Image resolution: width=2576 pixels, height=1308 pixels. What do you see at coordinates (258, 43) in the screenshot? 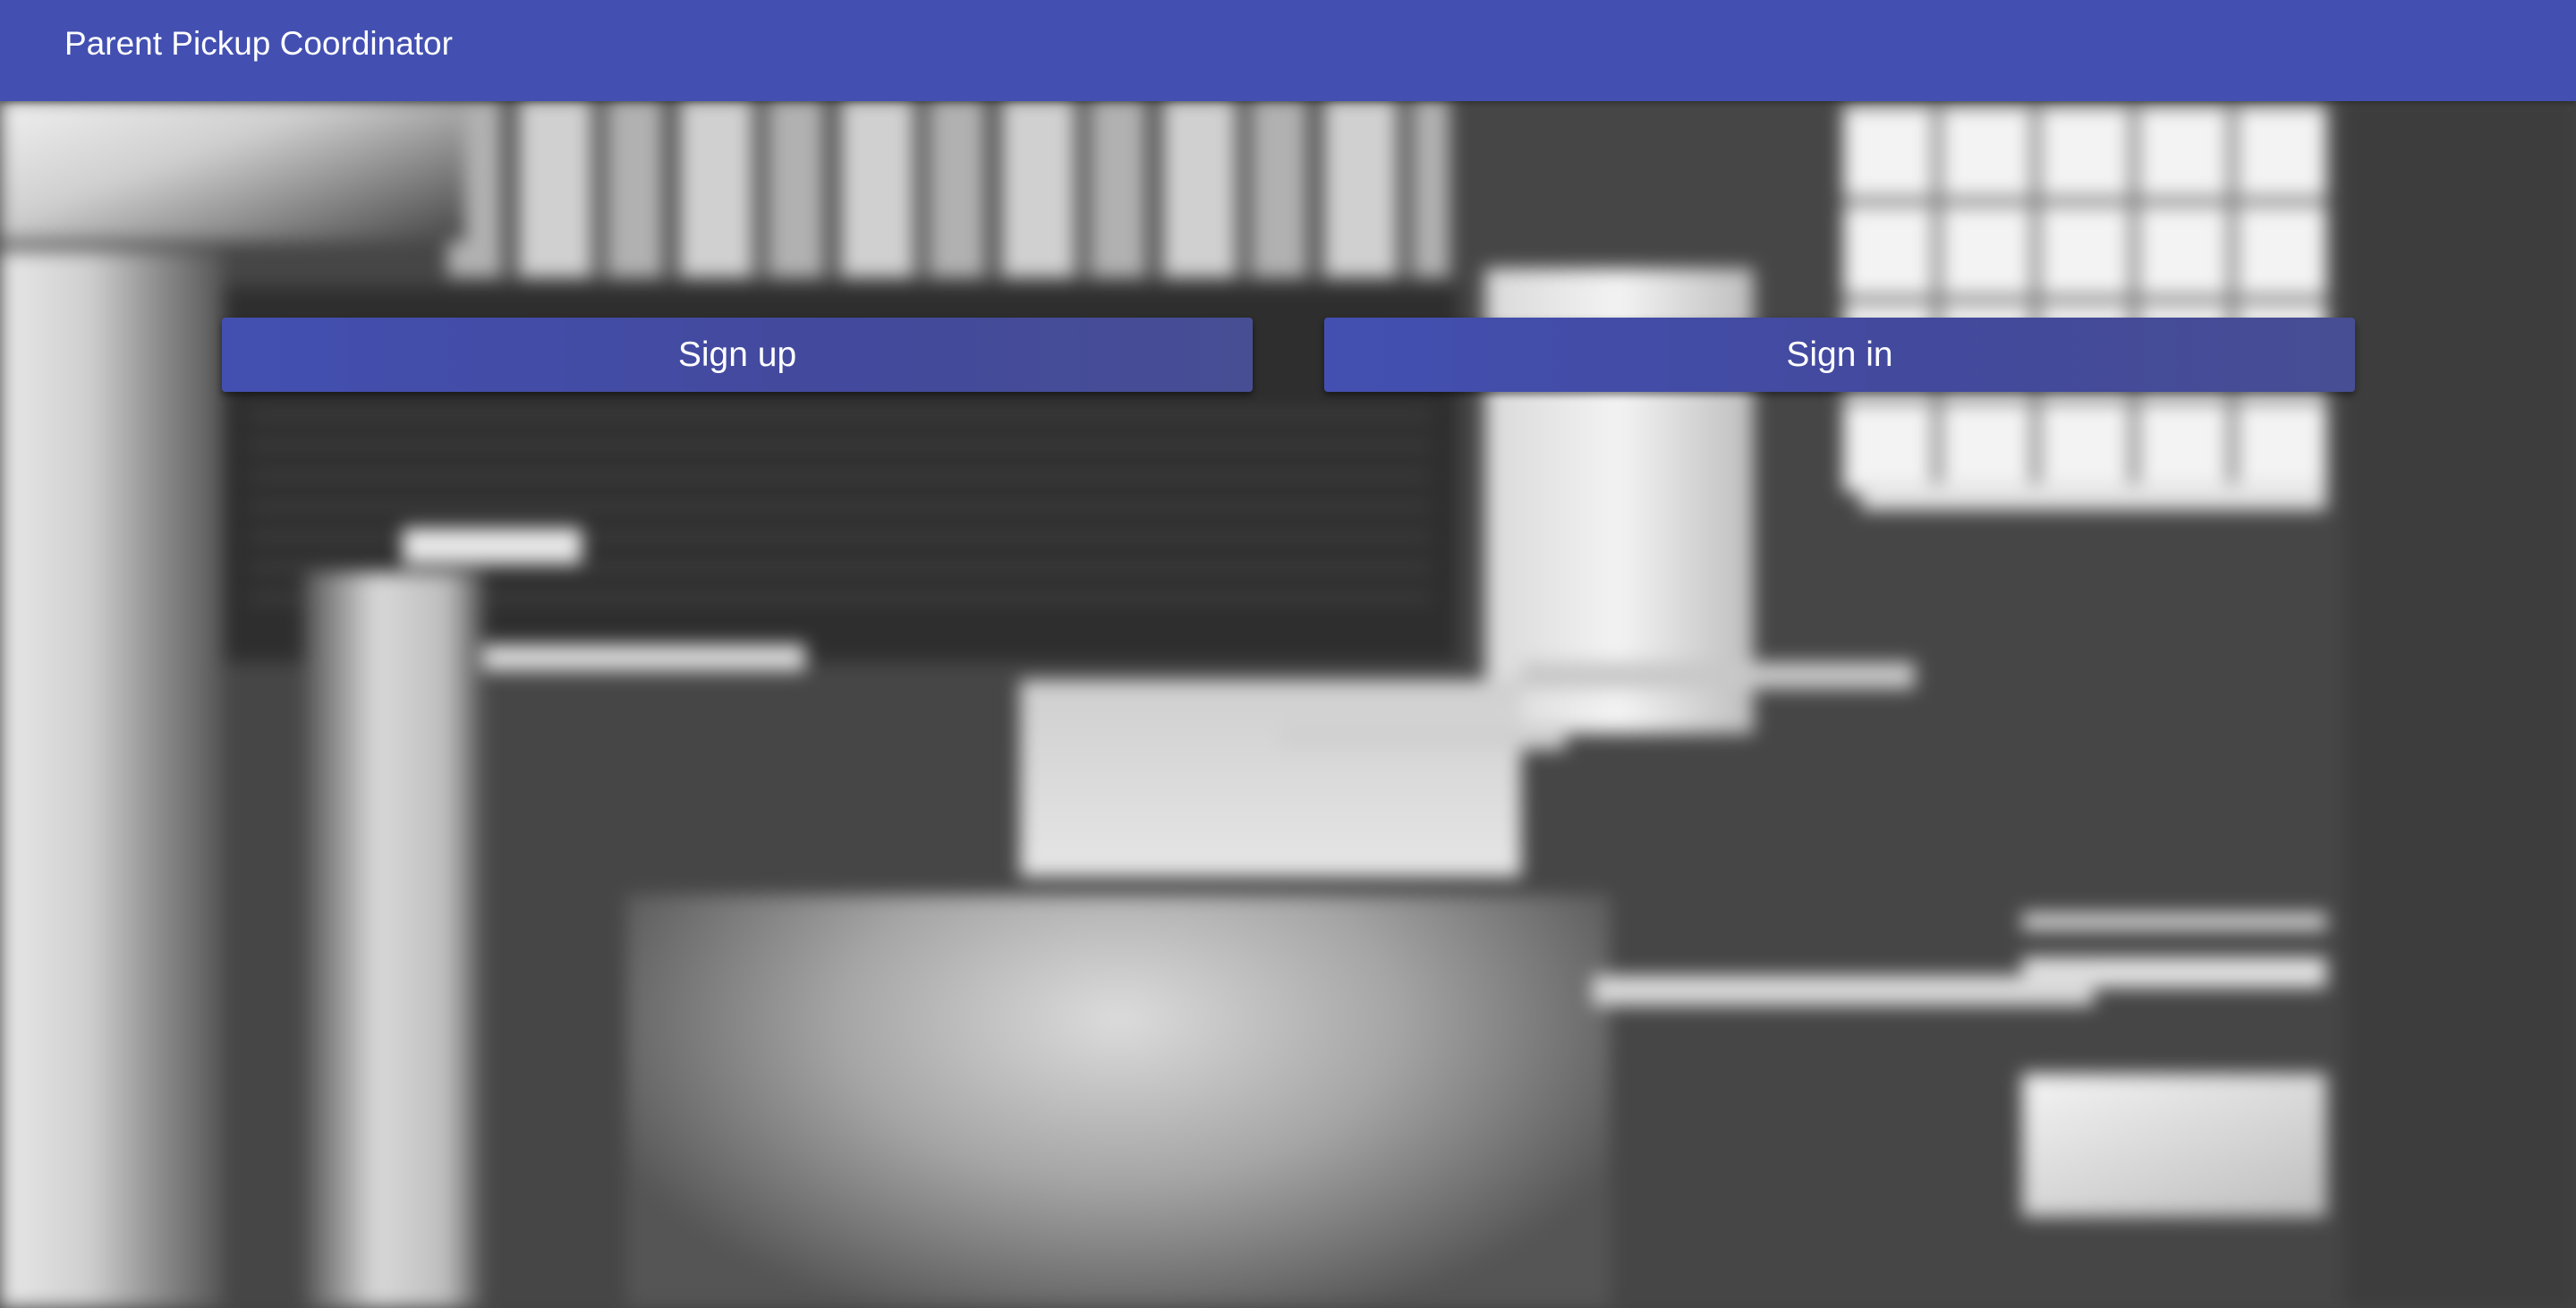
I see `app-title: Parent Pickup Coordinator` at bounding box center [258, 43].